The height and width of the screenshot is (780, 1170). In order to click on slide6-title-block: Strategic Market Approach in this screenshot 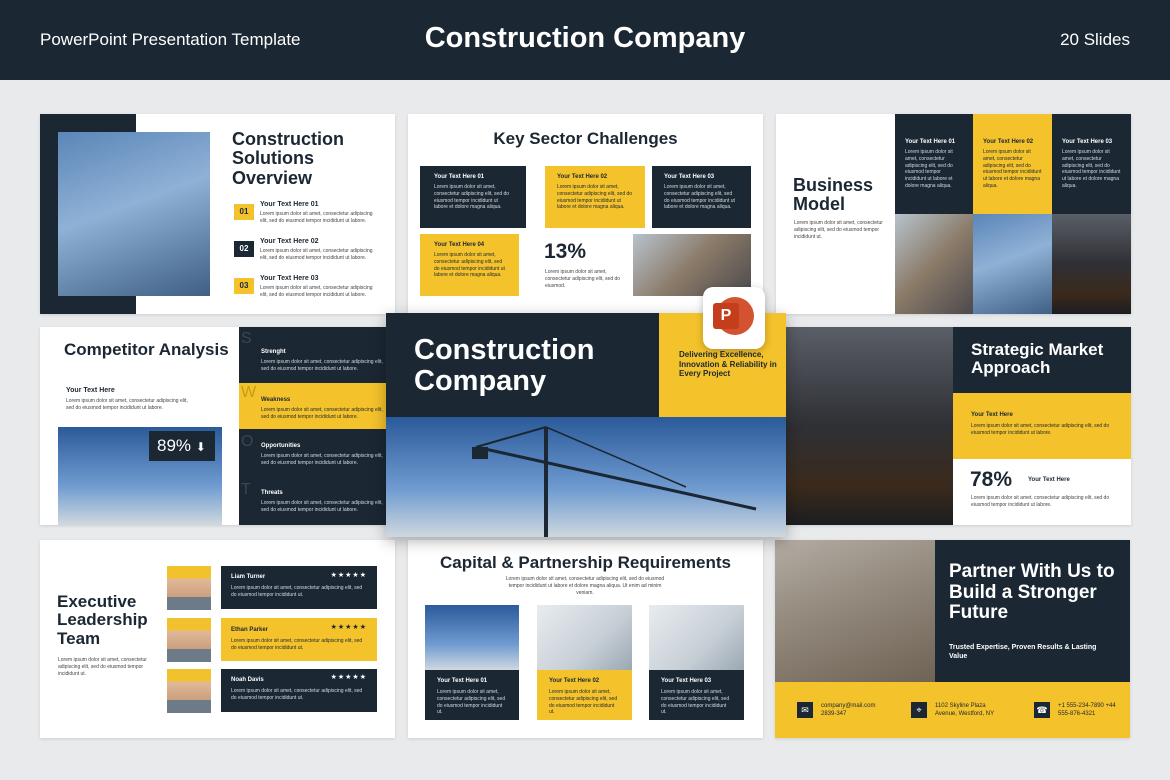, I will do `click(1042, 360)`.